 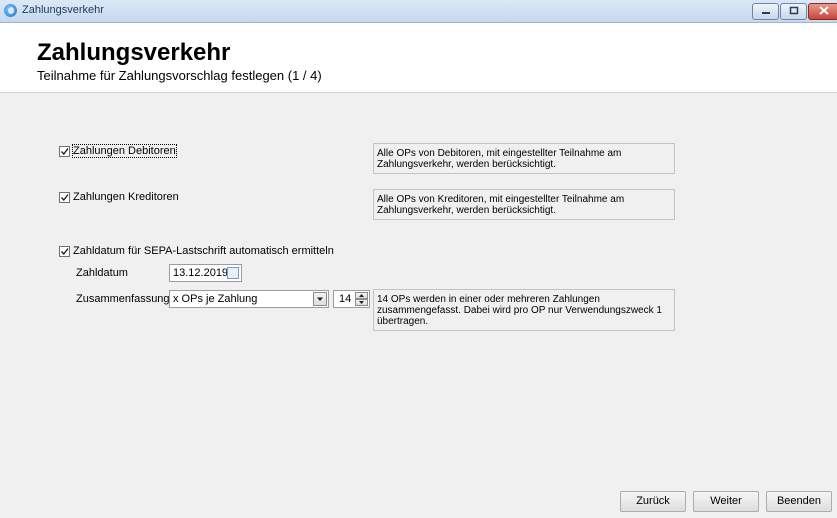 I want to click on checkbox-zahlungen-kreditoren: Zahlungen Kreditoren, so click(x=119, y=197).